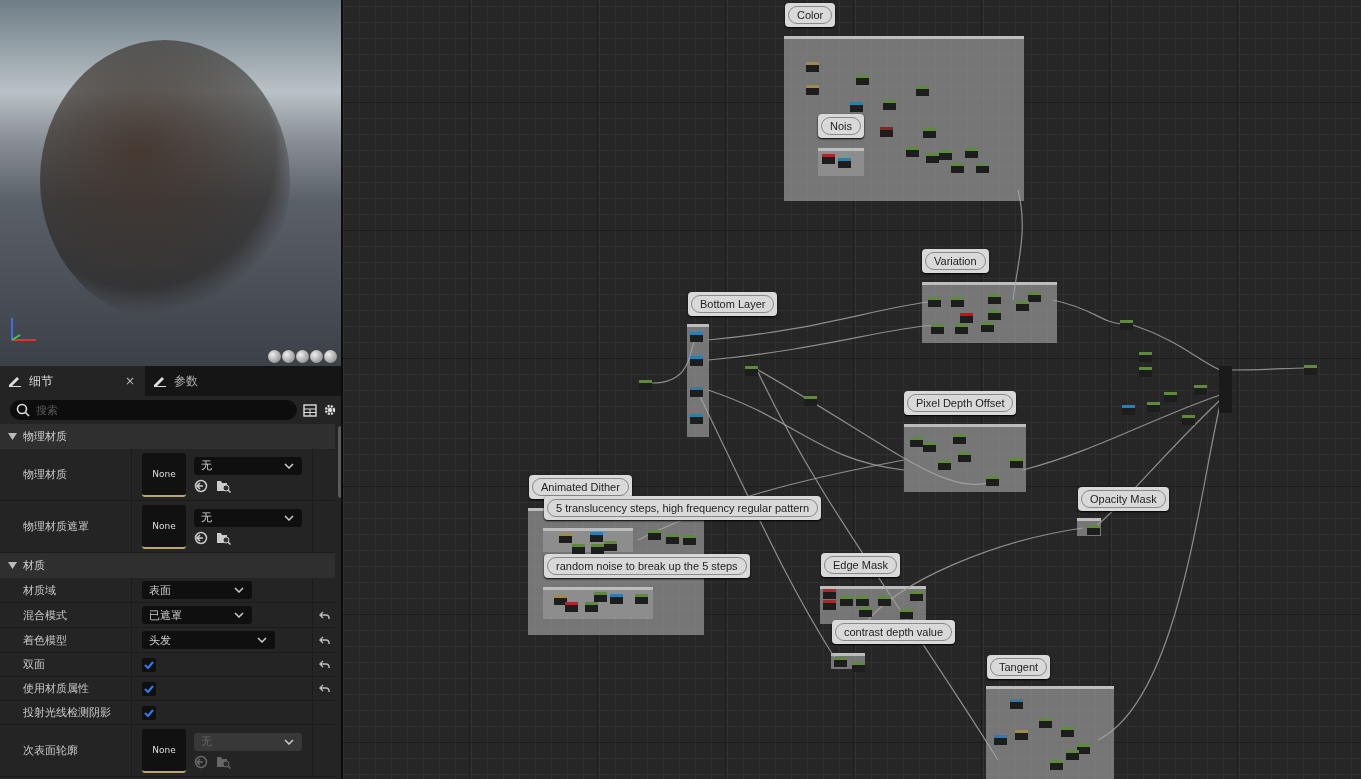 This screenshot has height=779, width=1361. Describe the element at coordinates (1225, 389) in the screenshot. I see `material-output-node` at that location.